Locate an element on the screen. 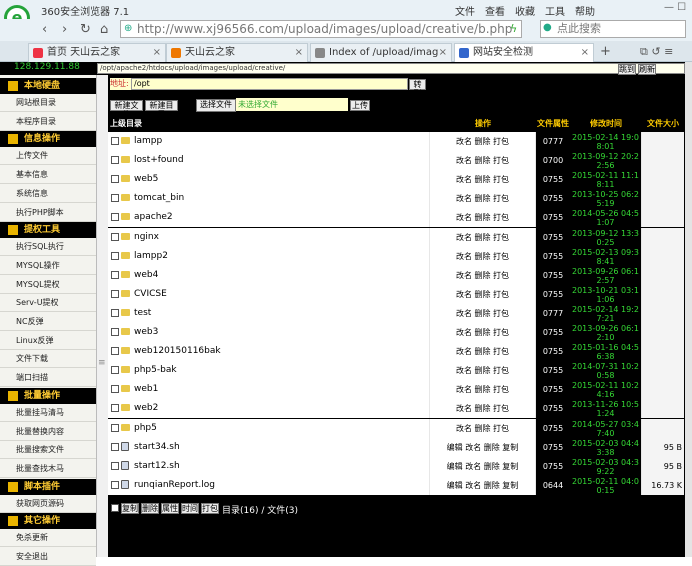  footer-action-button: 属性 is located at coordinates (170, 508).